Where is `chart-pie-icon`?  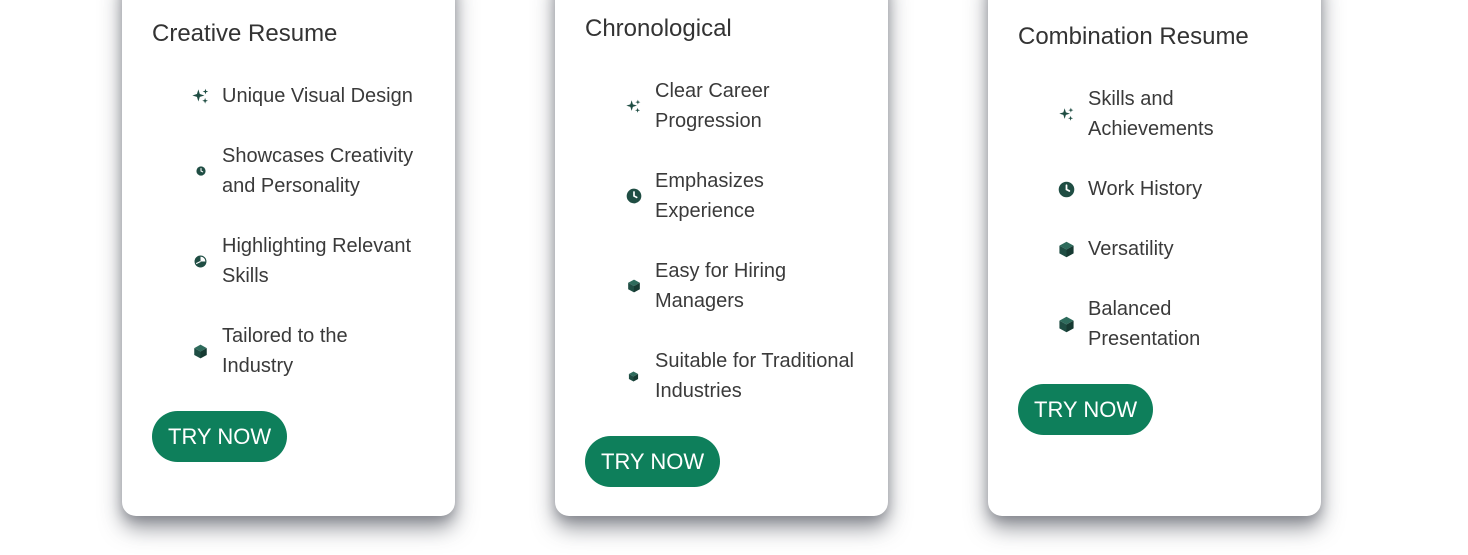 chart-pie-icon is located at coordinates (200, 261).